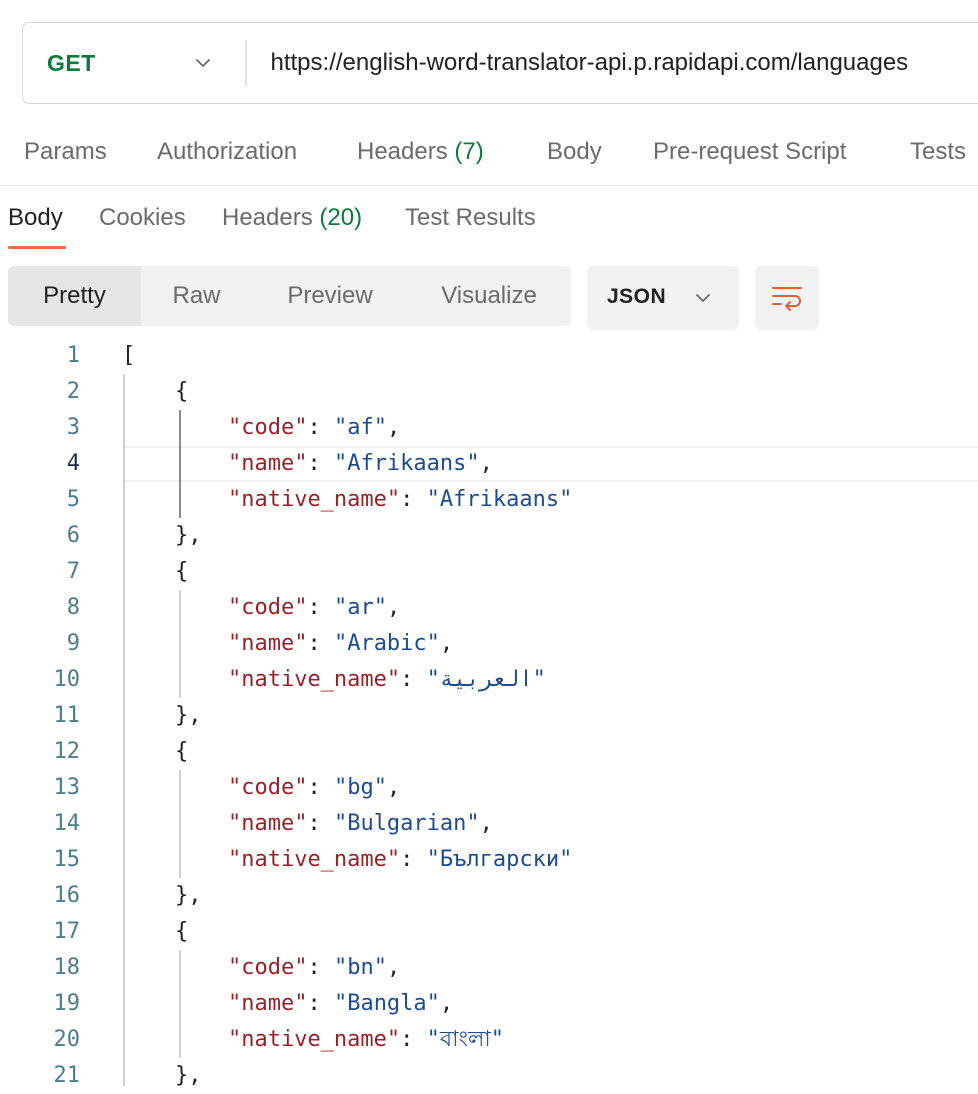 Image resolution: width=978 pixels, height=1094 pixels. I want to click on code-line: 2 {, so click(489, 392).